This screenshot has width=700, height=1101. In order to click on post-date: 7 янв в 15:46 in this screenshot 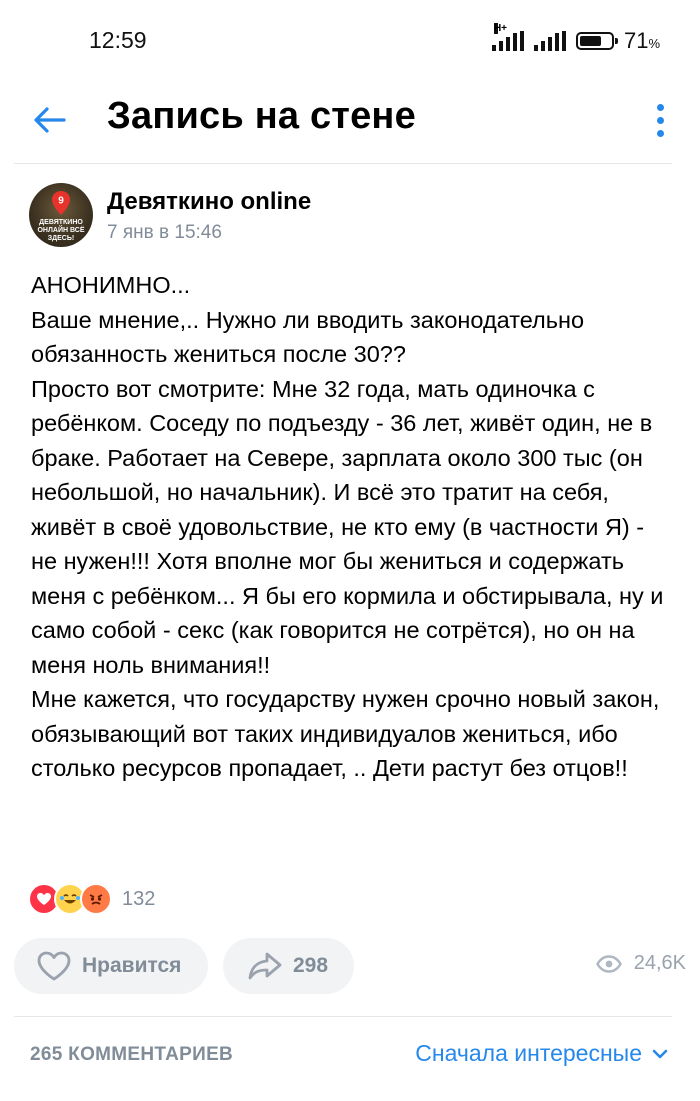, I will do `click(164, 233)`.